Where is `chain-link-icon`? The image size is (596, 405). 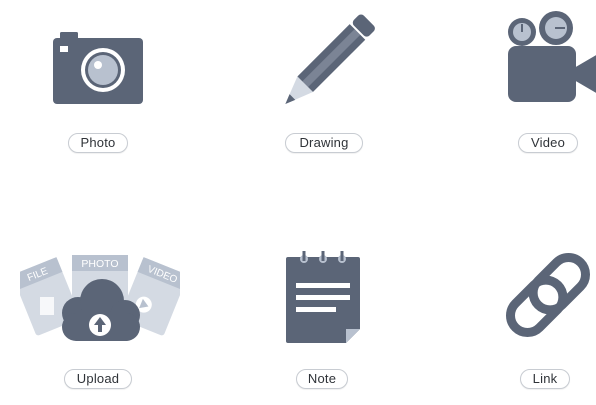
chain-link-icon is located at coordinates (548, 295).